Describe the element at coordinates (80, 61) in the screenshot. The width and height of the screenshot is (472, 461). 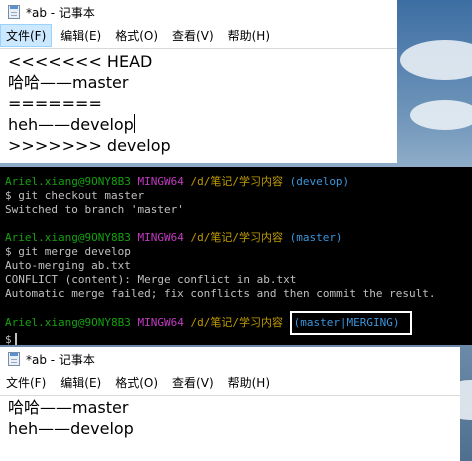
I see `text-line: <<<<<<< HEAD` at that location.